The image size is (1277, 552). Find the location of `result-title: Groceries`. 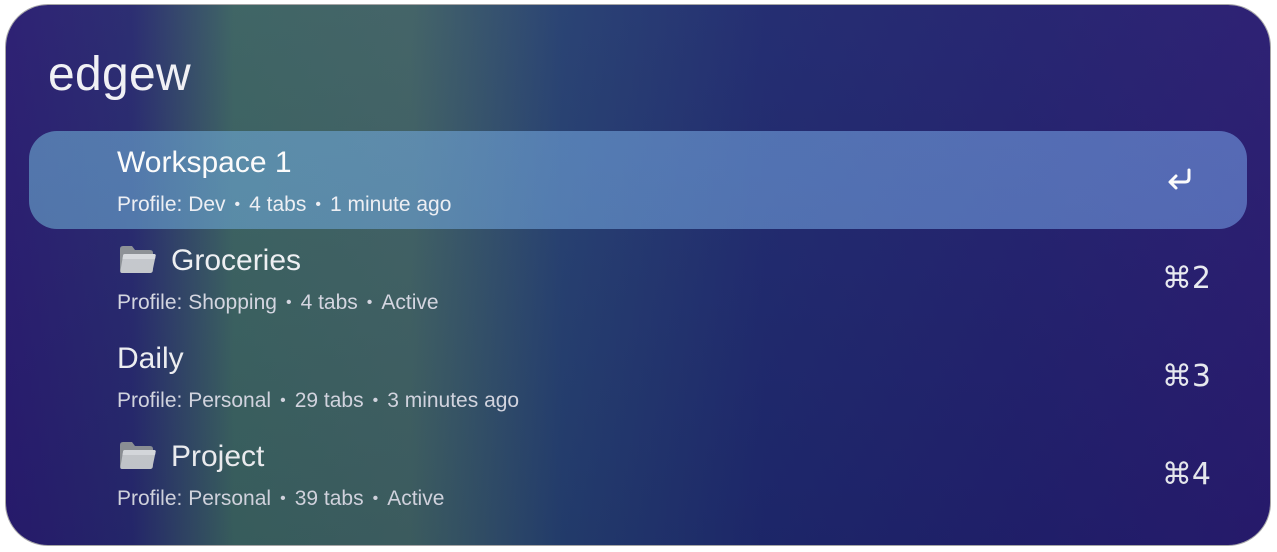

result-title: Groceries is located at coordinates (209, 261).